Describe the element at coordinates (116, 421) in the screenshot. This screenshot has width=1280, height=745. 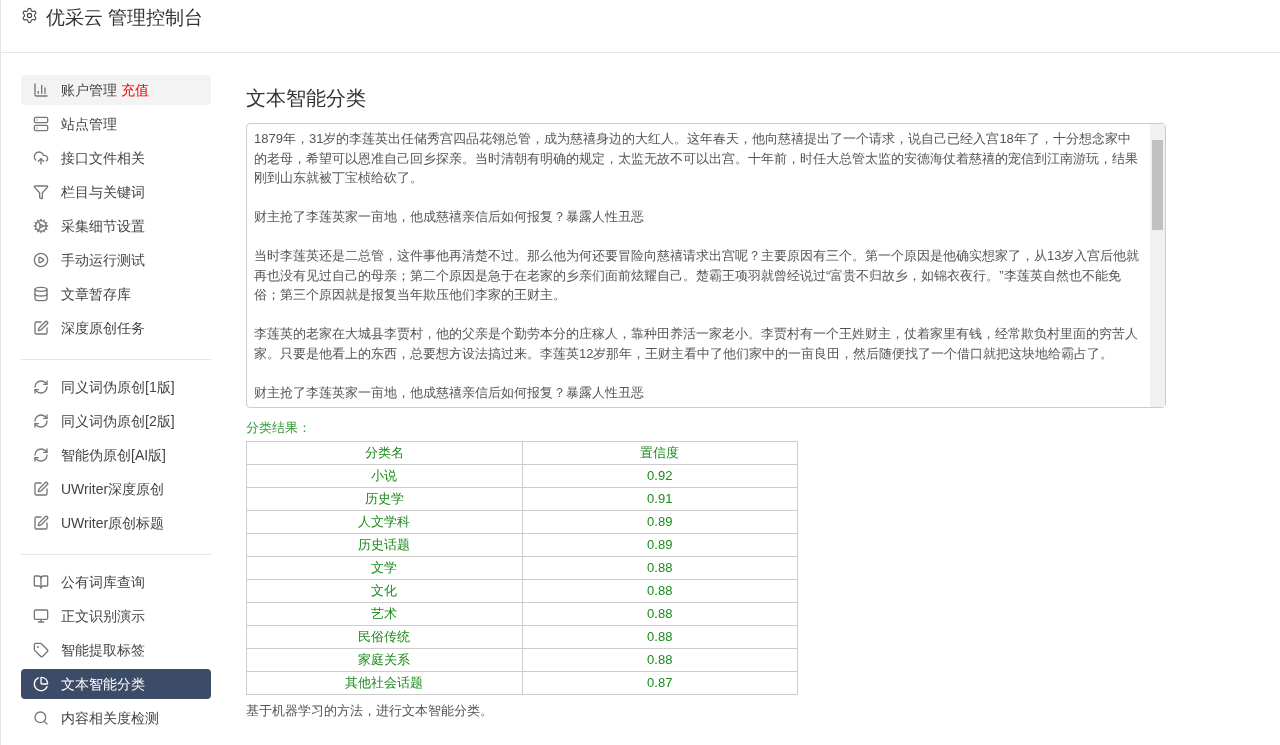
I see `sidebar-item: 同义词伪原创[2版]` at that location.